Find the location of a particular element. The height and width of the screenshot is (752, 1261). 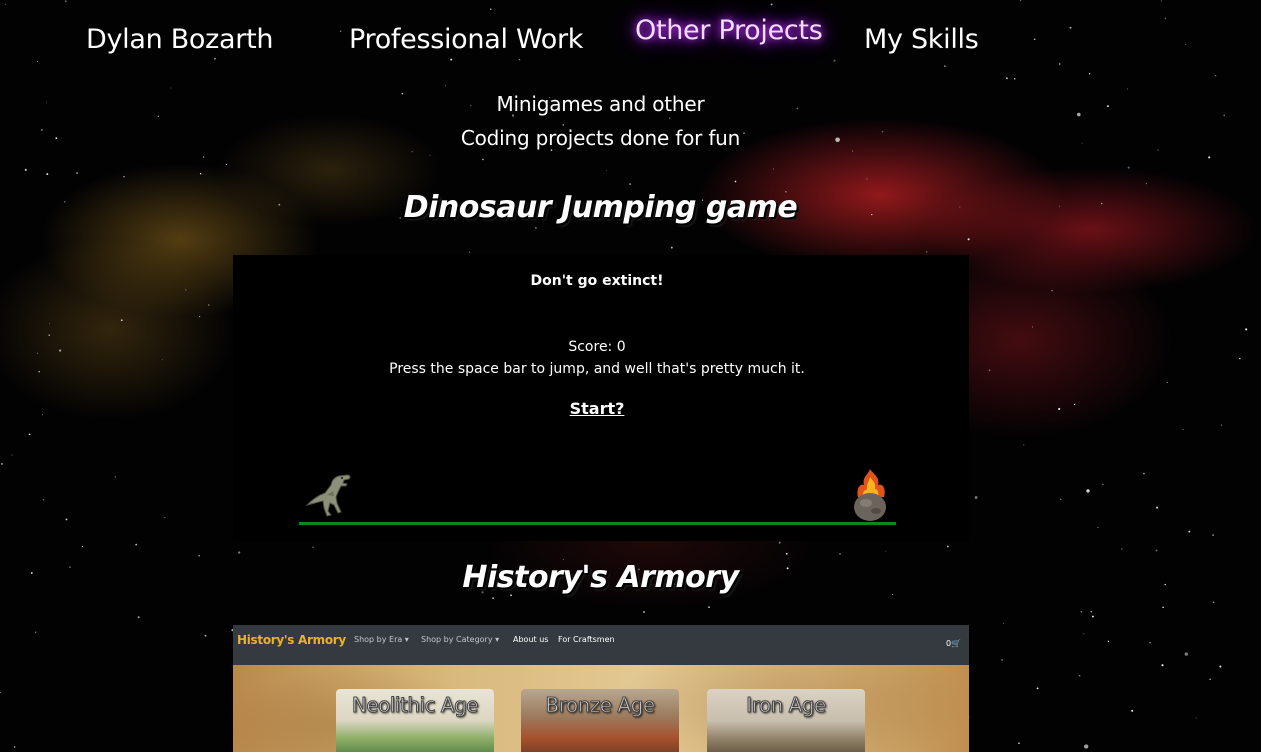

era-card-iron: Iron Age is located at coordinates (786, 720).